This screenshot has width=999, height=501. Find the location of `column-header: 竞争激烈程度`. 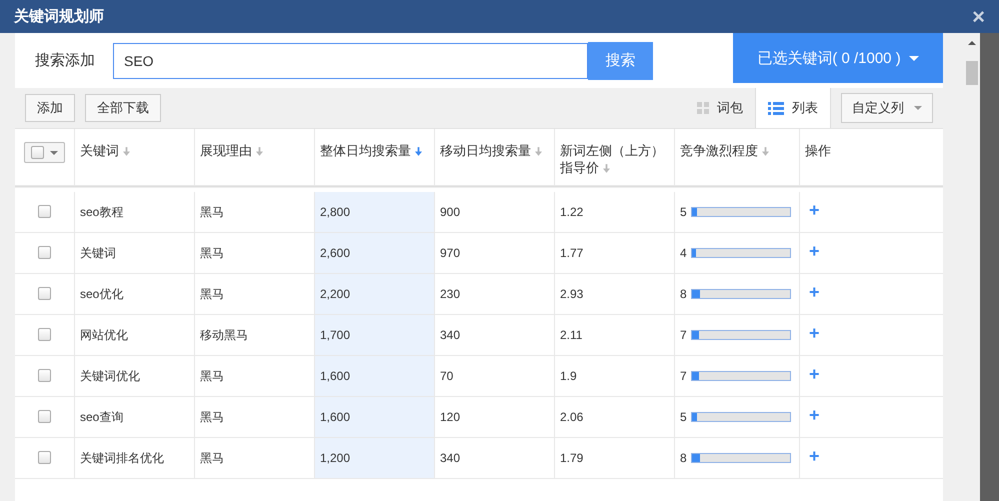

column-header: 竞争激烈程度 is located at coordinates (724, 150).